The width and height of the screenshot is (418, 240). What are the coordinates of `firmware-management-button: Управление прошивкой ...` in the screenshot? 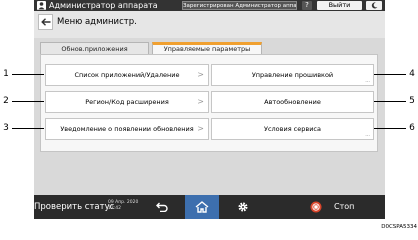 It's located at (292, 75).